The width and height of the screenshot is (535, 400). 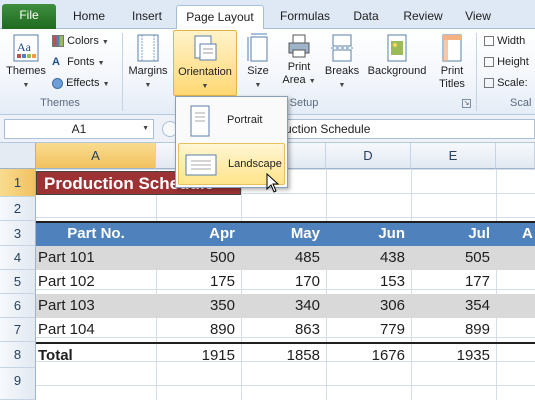 I want to click on value-cell: 438, so click(x=368, y=258).